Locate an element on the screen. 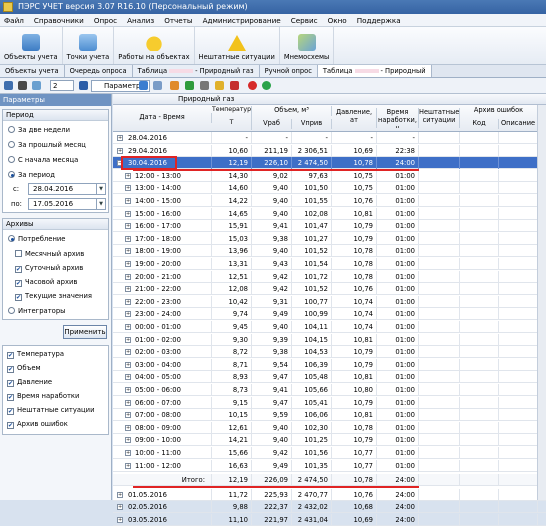 This screenshot has width=546, height=526. date-from-field: 28.04.2016 ▼ is located at coordinates (67, 189).